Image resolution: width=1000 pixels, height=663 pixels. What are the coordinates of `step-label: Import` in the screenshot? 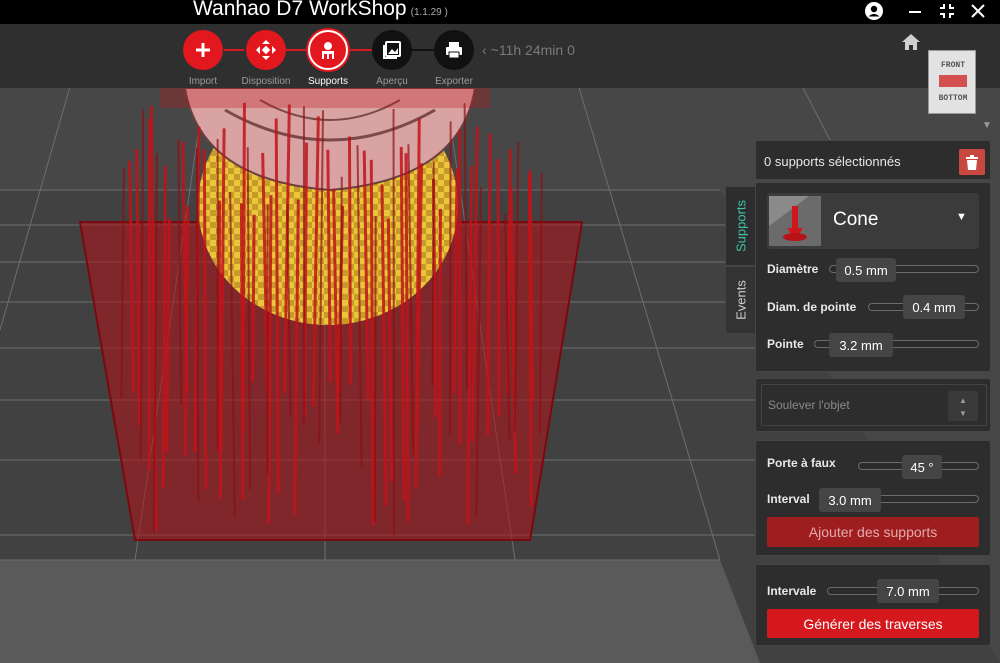 It's located at (203, 81).